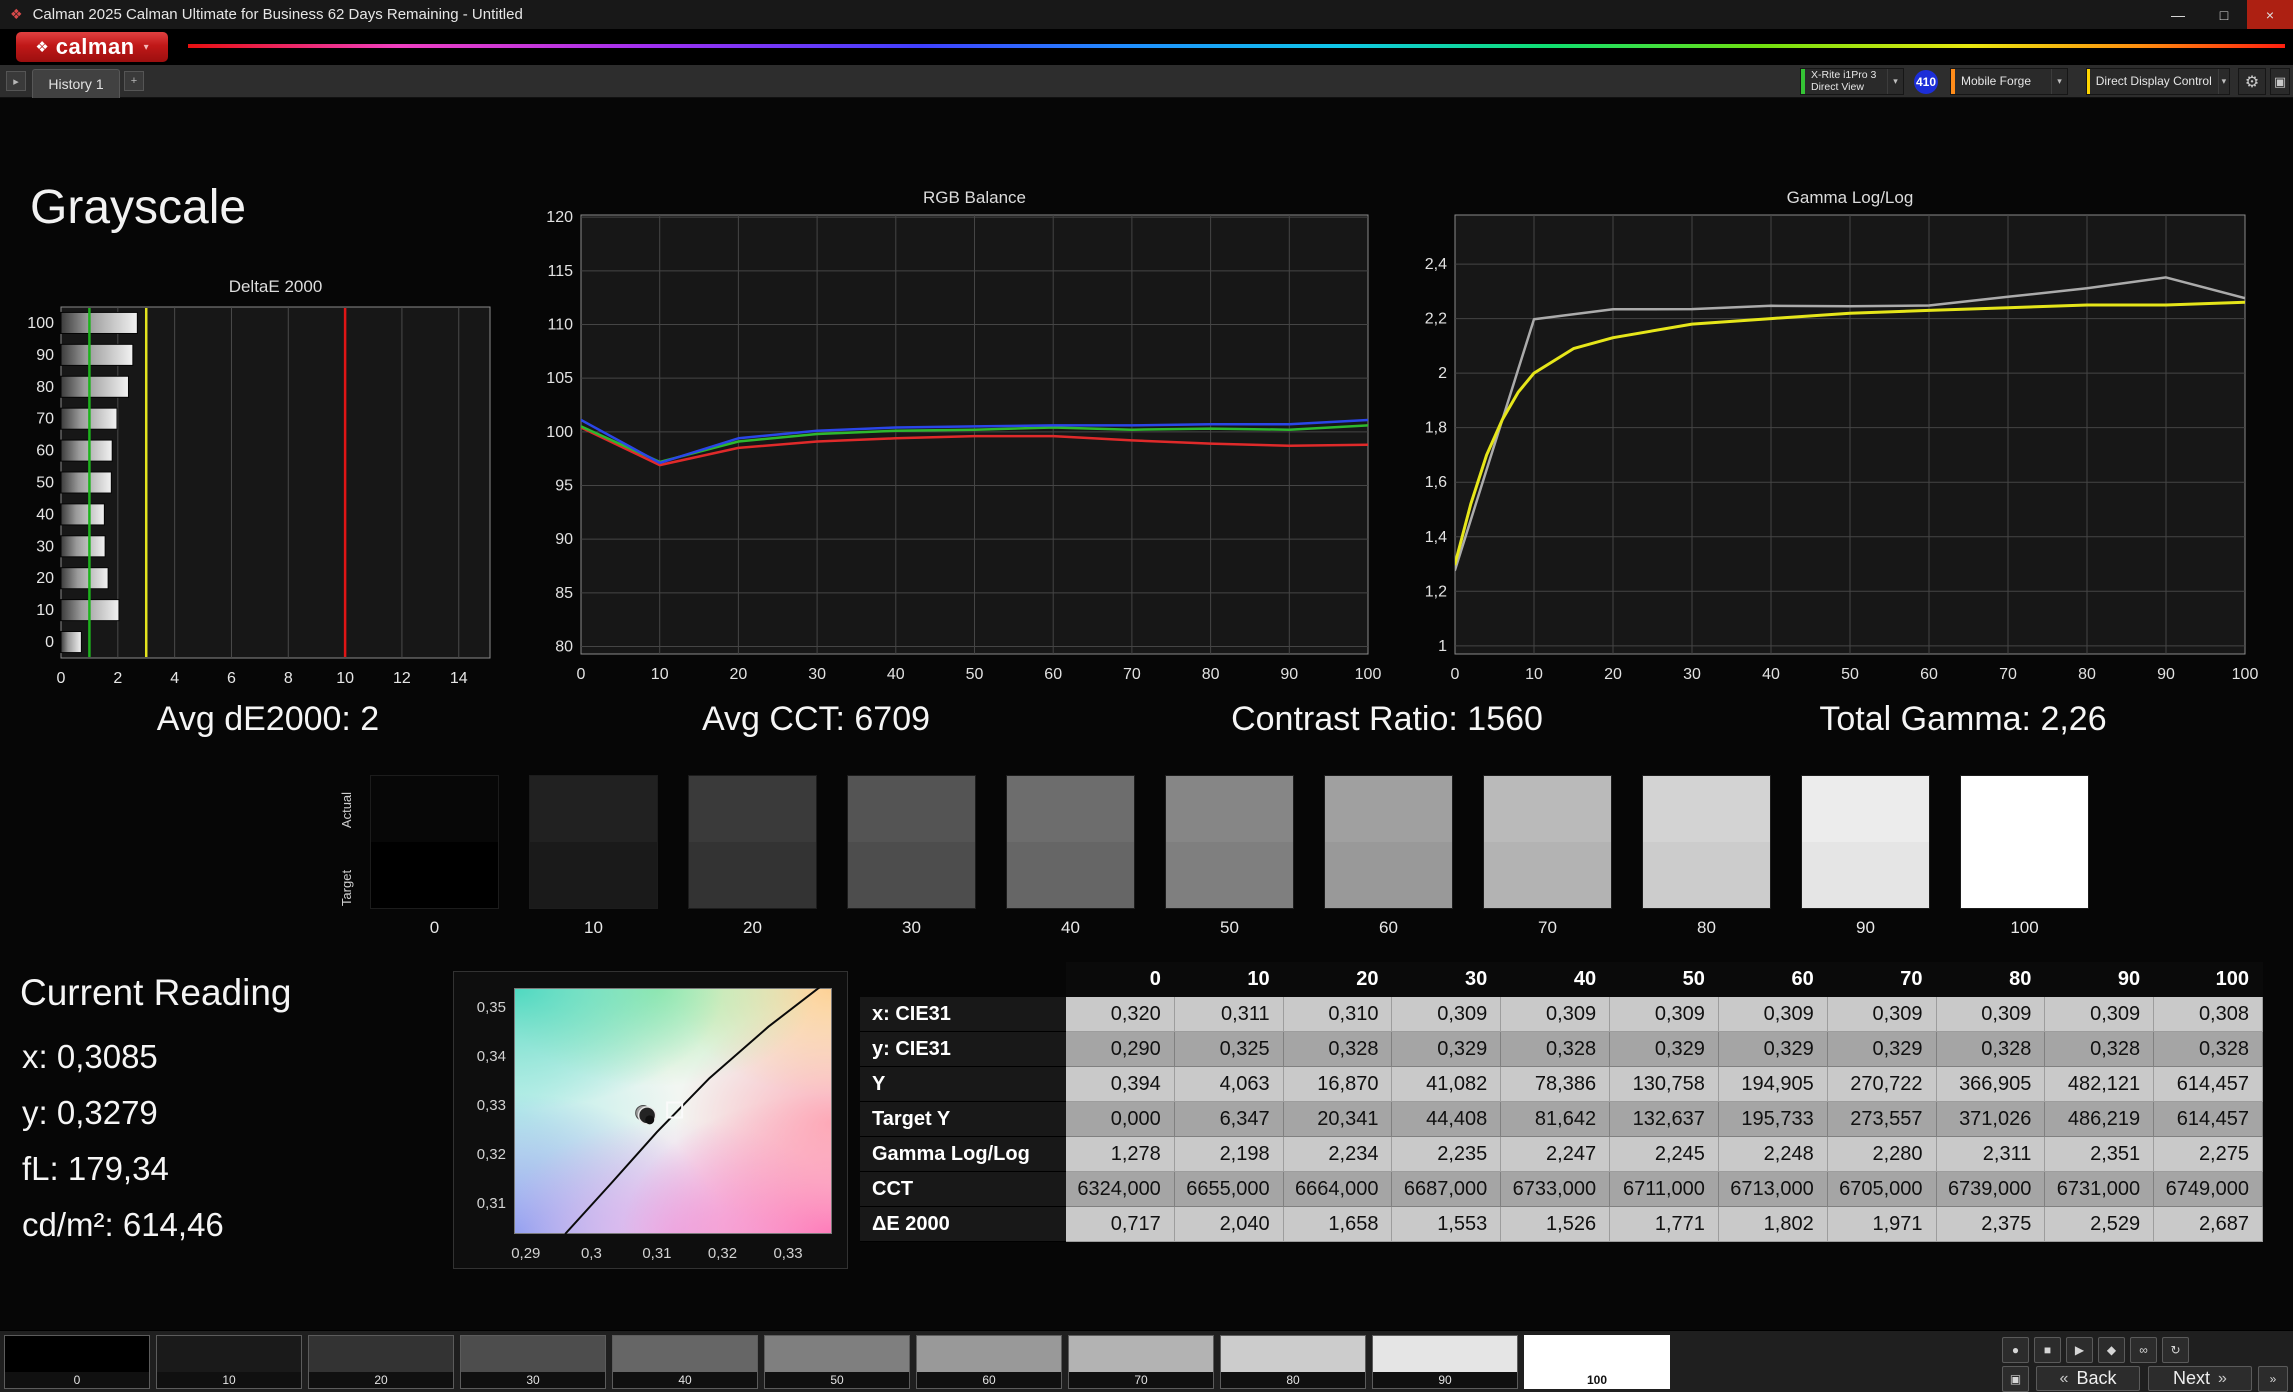 The image size is (2293, 1392). Describe the element at coordinates (2111, 1350) in the screenshot. I see `save-button: ◆` at that location.